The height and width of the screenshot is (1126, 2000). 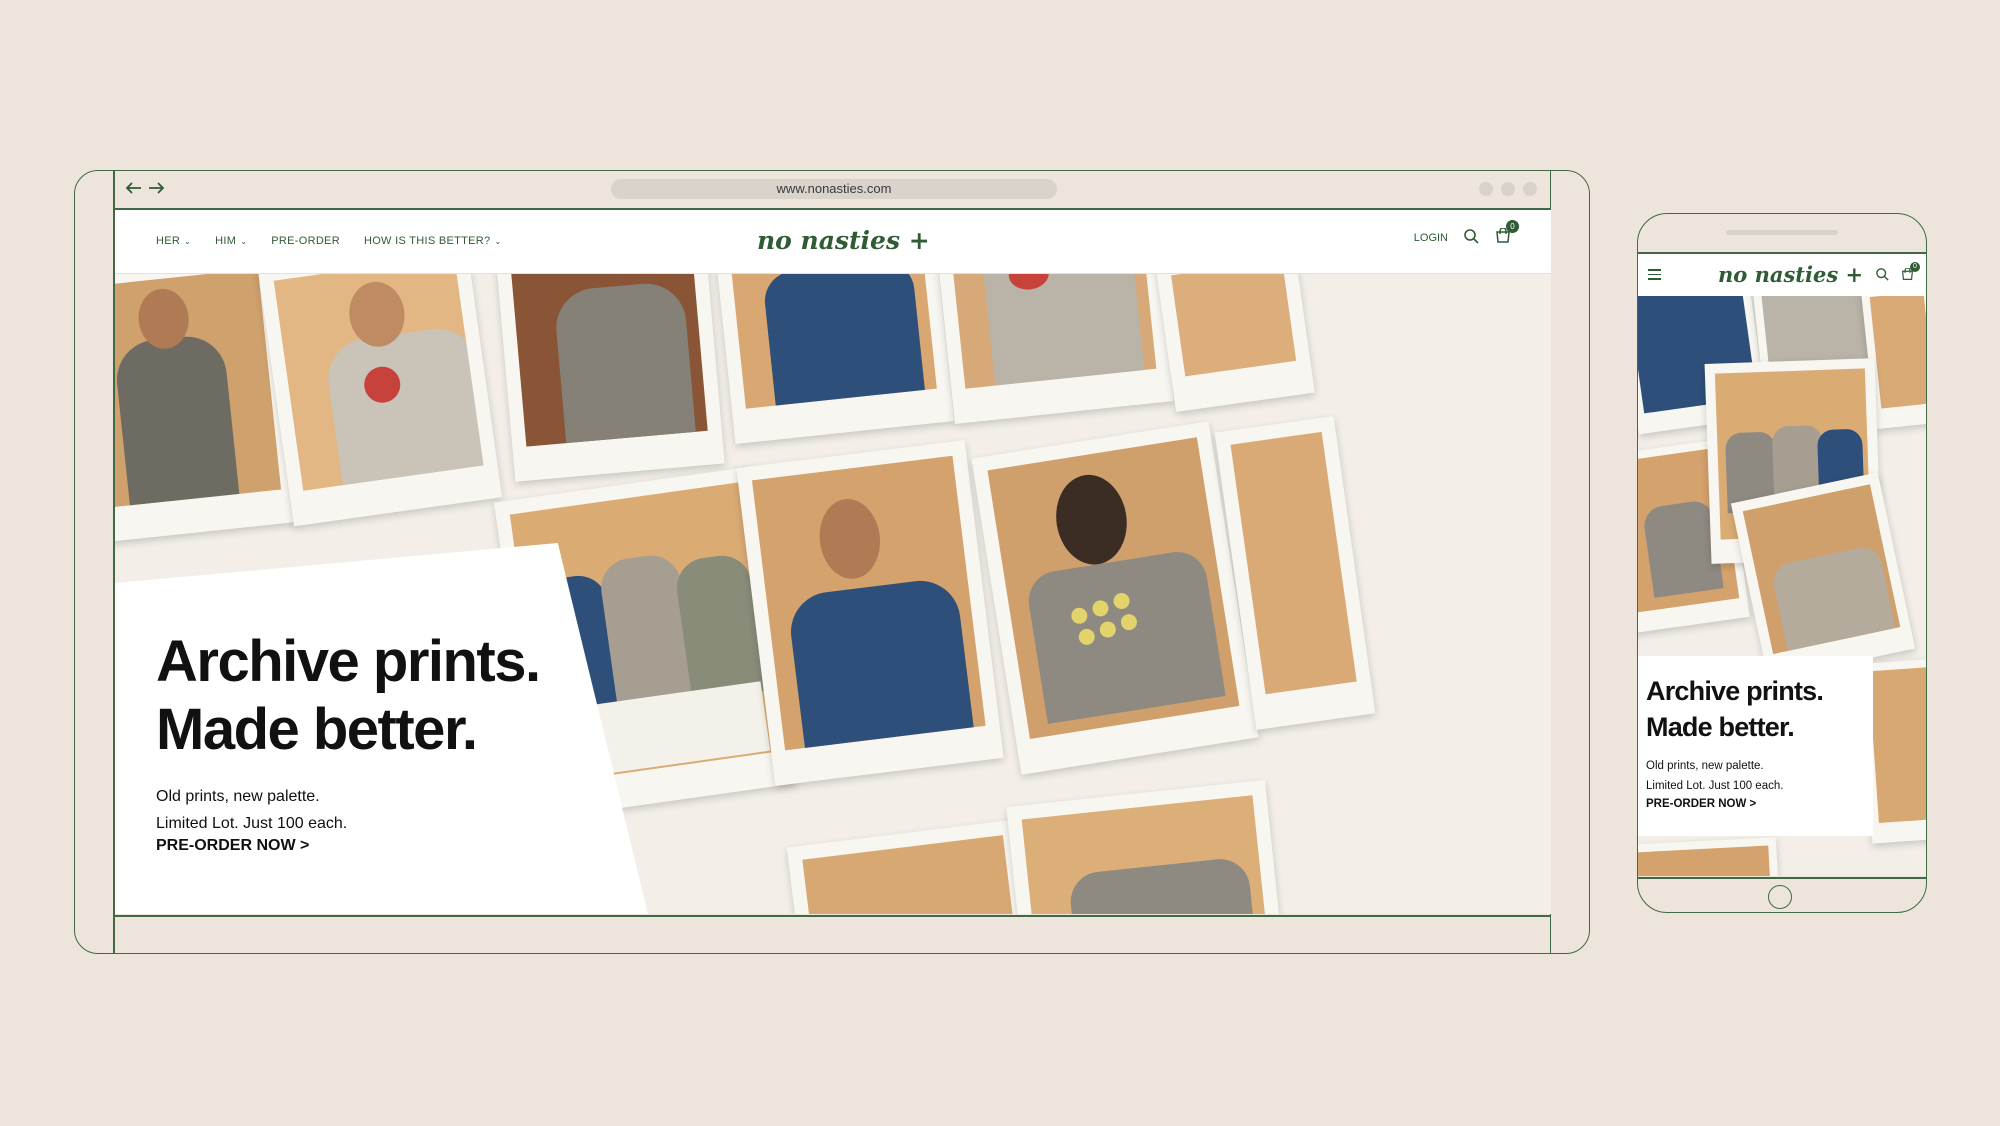 I want to click on hamburger-icon, so click(x=1654, y=276).